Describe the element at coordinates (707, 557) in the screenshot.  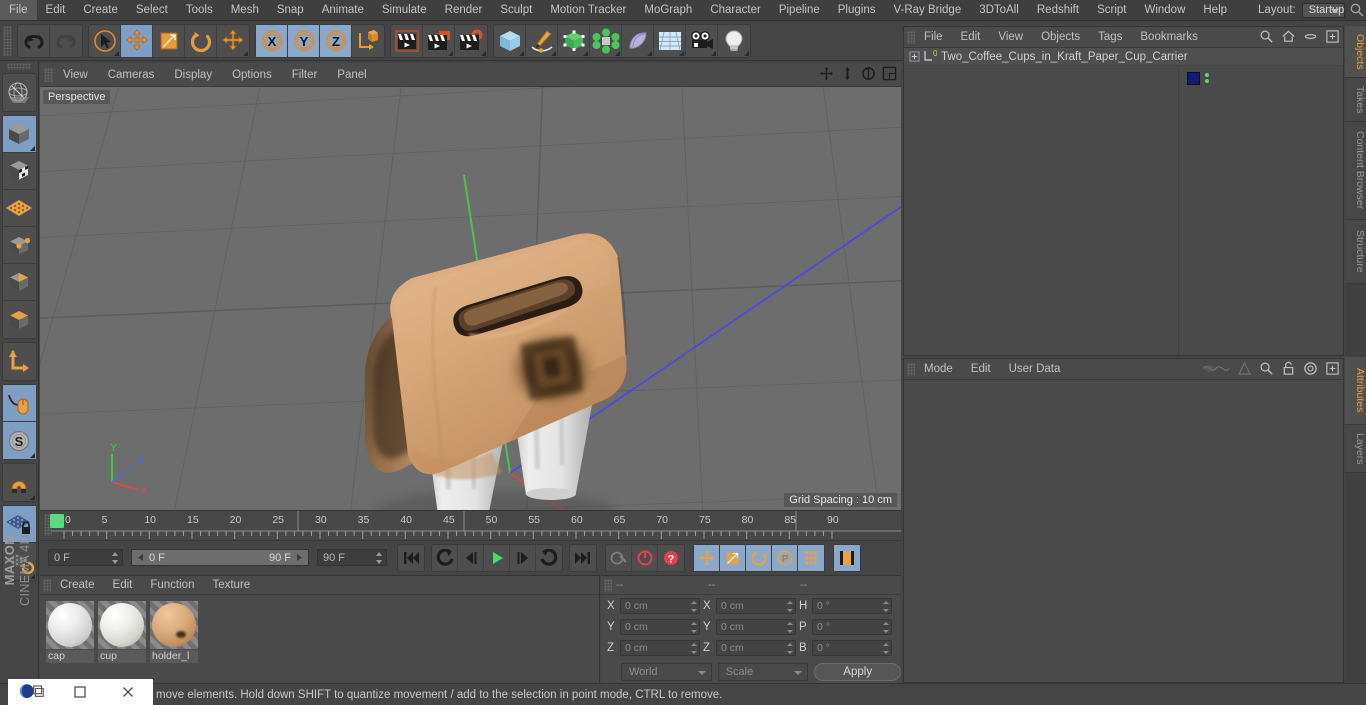
I see `position-key-button` at that location.